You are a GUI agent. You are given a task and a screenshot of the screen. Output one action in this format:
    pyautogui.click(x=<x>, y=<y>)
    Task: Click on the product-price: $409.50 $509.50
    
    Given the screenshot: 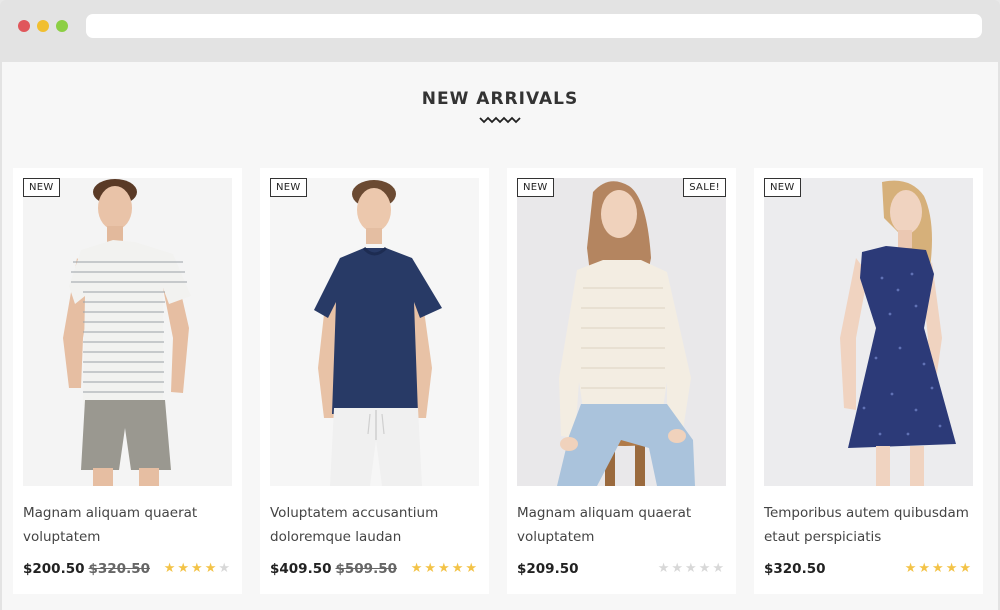 What is the action you would take?
    pyautogui.click(x=333, y=569)
    